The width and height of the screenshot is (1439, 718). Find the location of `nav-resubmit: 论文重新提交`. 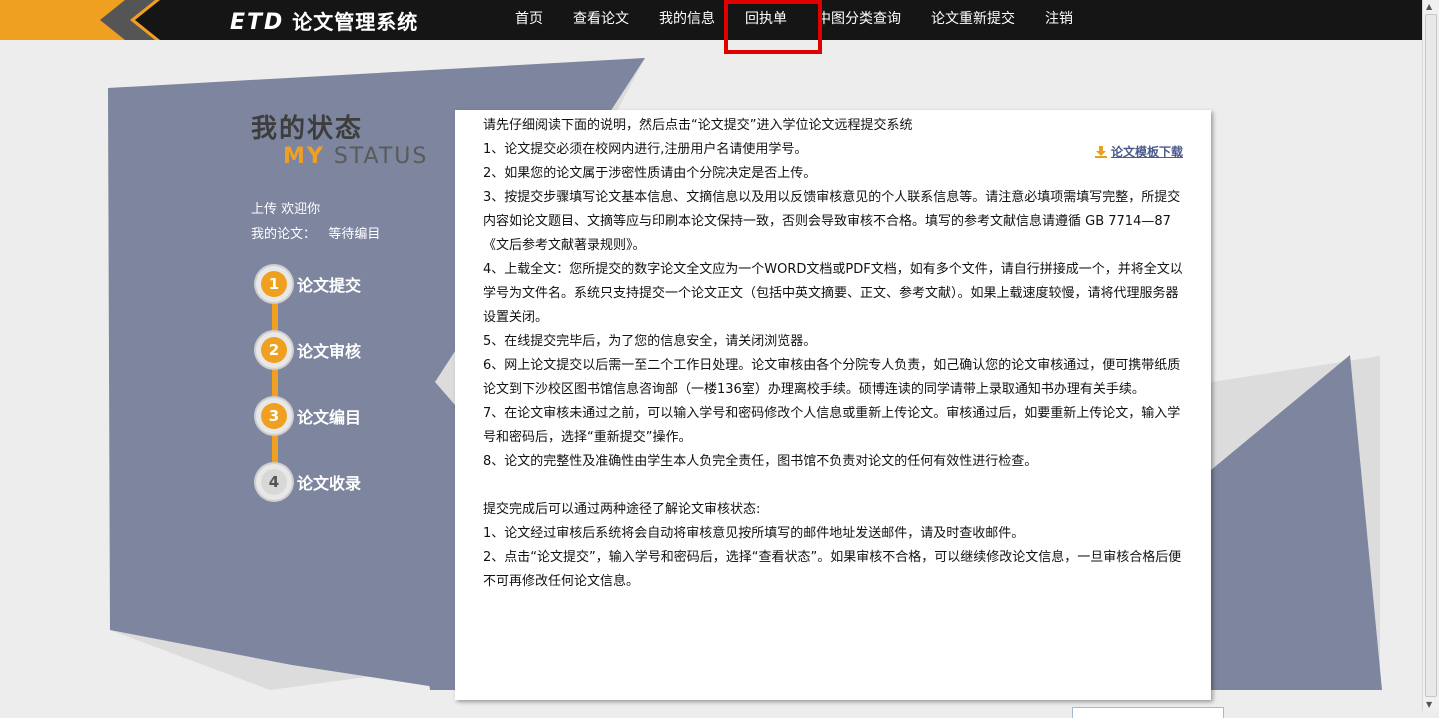

nav-resubmit: 论文重新提交 is located at coordinates (973, 20).